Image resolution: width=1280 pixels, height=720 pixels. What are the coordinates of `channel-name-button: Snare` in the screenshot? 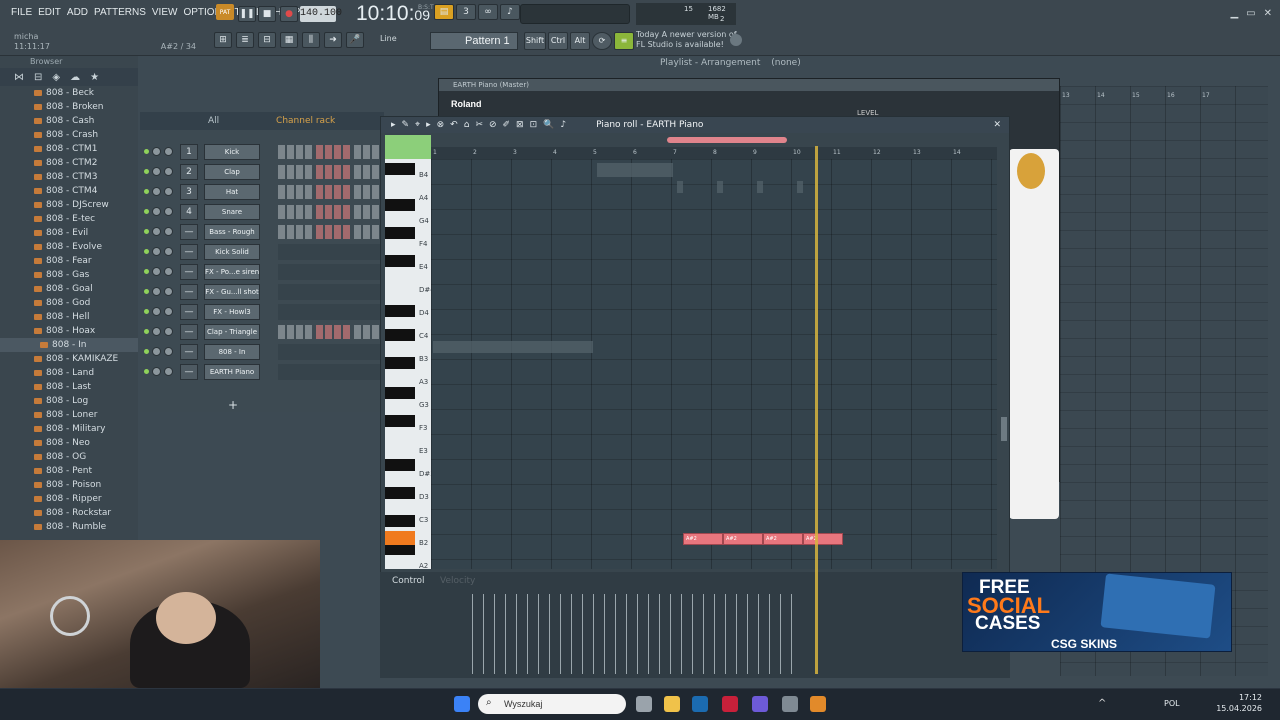 It's located at (232, 212).